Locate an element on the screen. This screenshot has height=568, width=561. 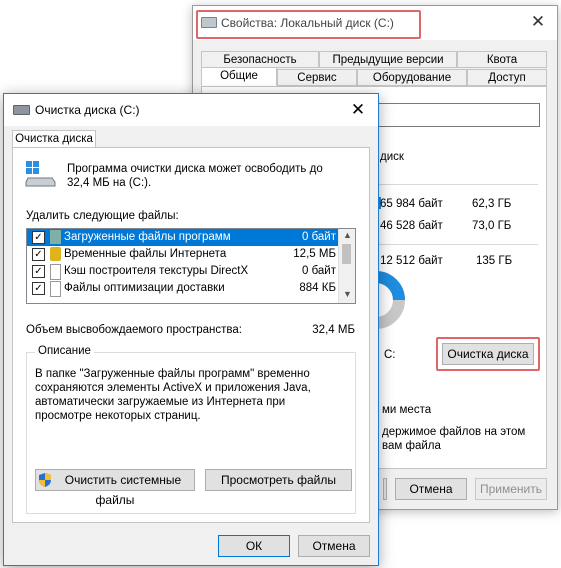
tab-hardware: Оборудование is located at coordinates (412, 77).